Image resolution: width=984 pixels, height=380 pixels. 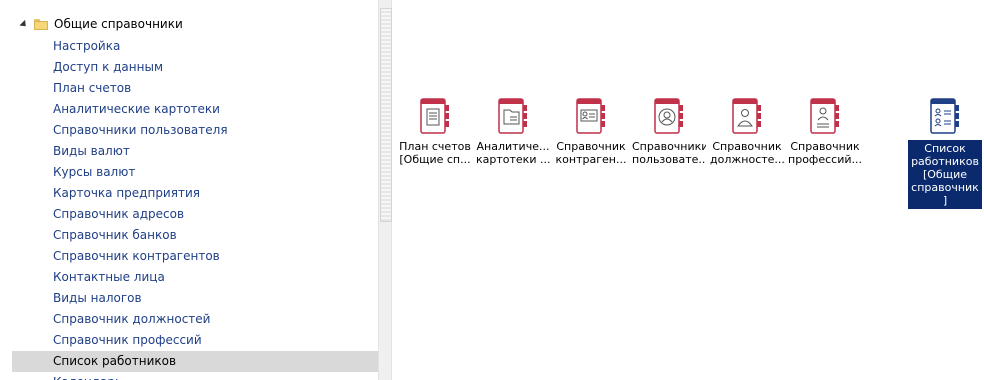 What do you see at coordinates (41, 24) in the screenshot?
I see `folder-icon` at bounding box center [41, 24].